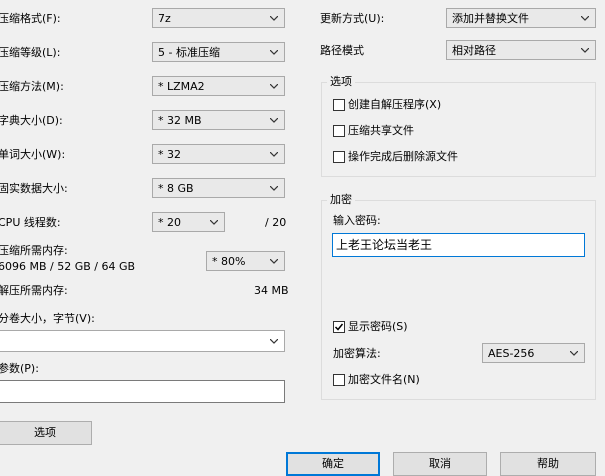 The image size is (605, 476). Describe the element at coordinates (218, 18) in the screenshot. I see `format-select: 7z` at that location.